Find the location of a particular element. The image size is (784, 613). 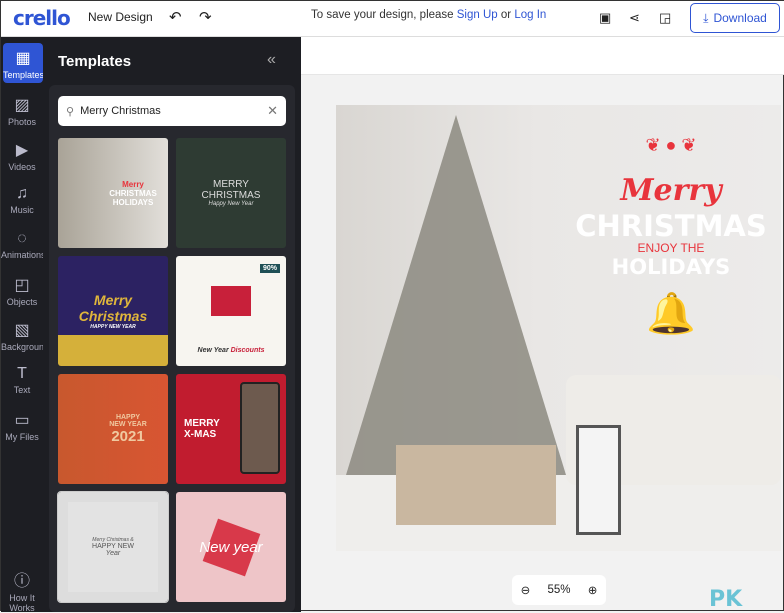

nav-animations: ◌ Animations is located at coordinates (23, 245).